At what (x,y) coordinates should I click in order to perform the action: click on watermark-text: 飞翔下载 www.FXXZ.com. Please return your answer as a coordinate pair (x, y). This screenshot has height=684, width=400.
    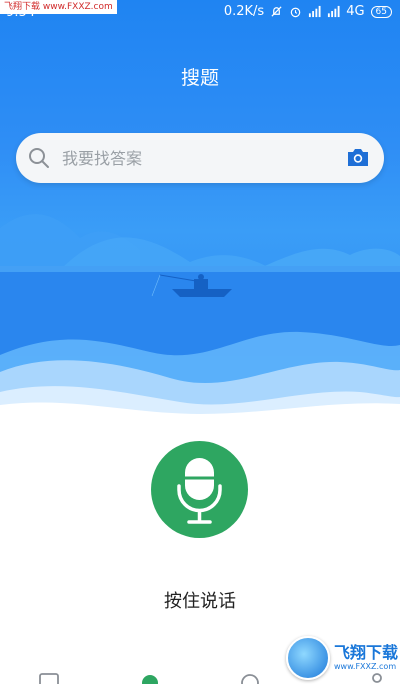
    Looking at the image, I should click on (366, 658).